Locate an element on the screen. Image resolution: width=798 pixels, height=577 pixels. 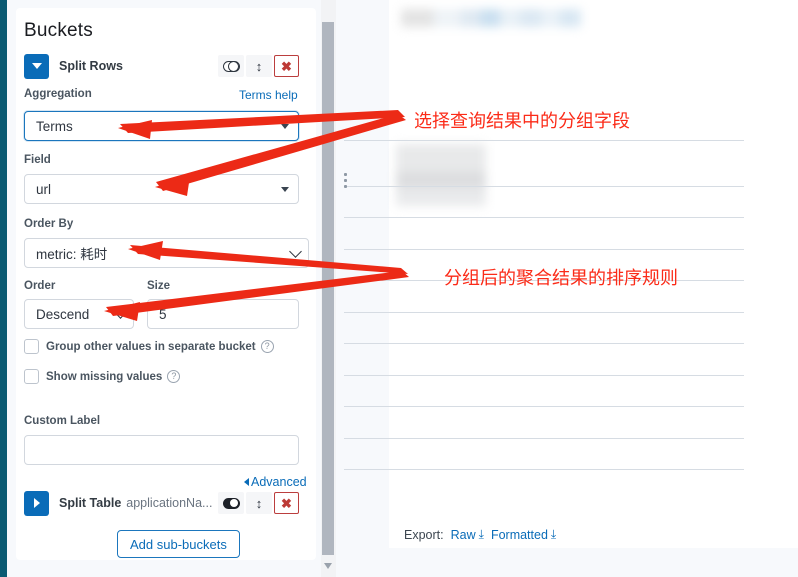
aggregation-value: Terms is located at coordinates (54, 126).